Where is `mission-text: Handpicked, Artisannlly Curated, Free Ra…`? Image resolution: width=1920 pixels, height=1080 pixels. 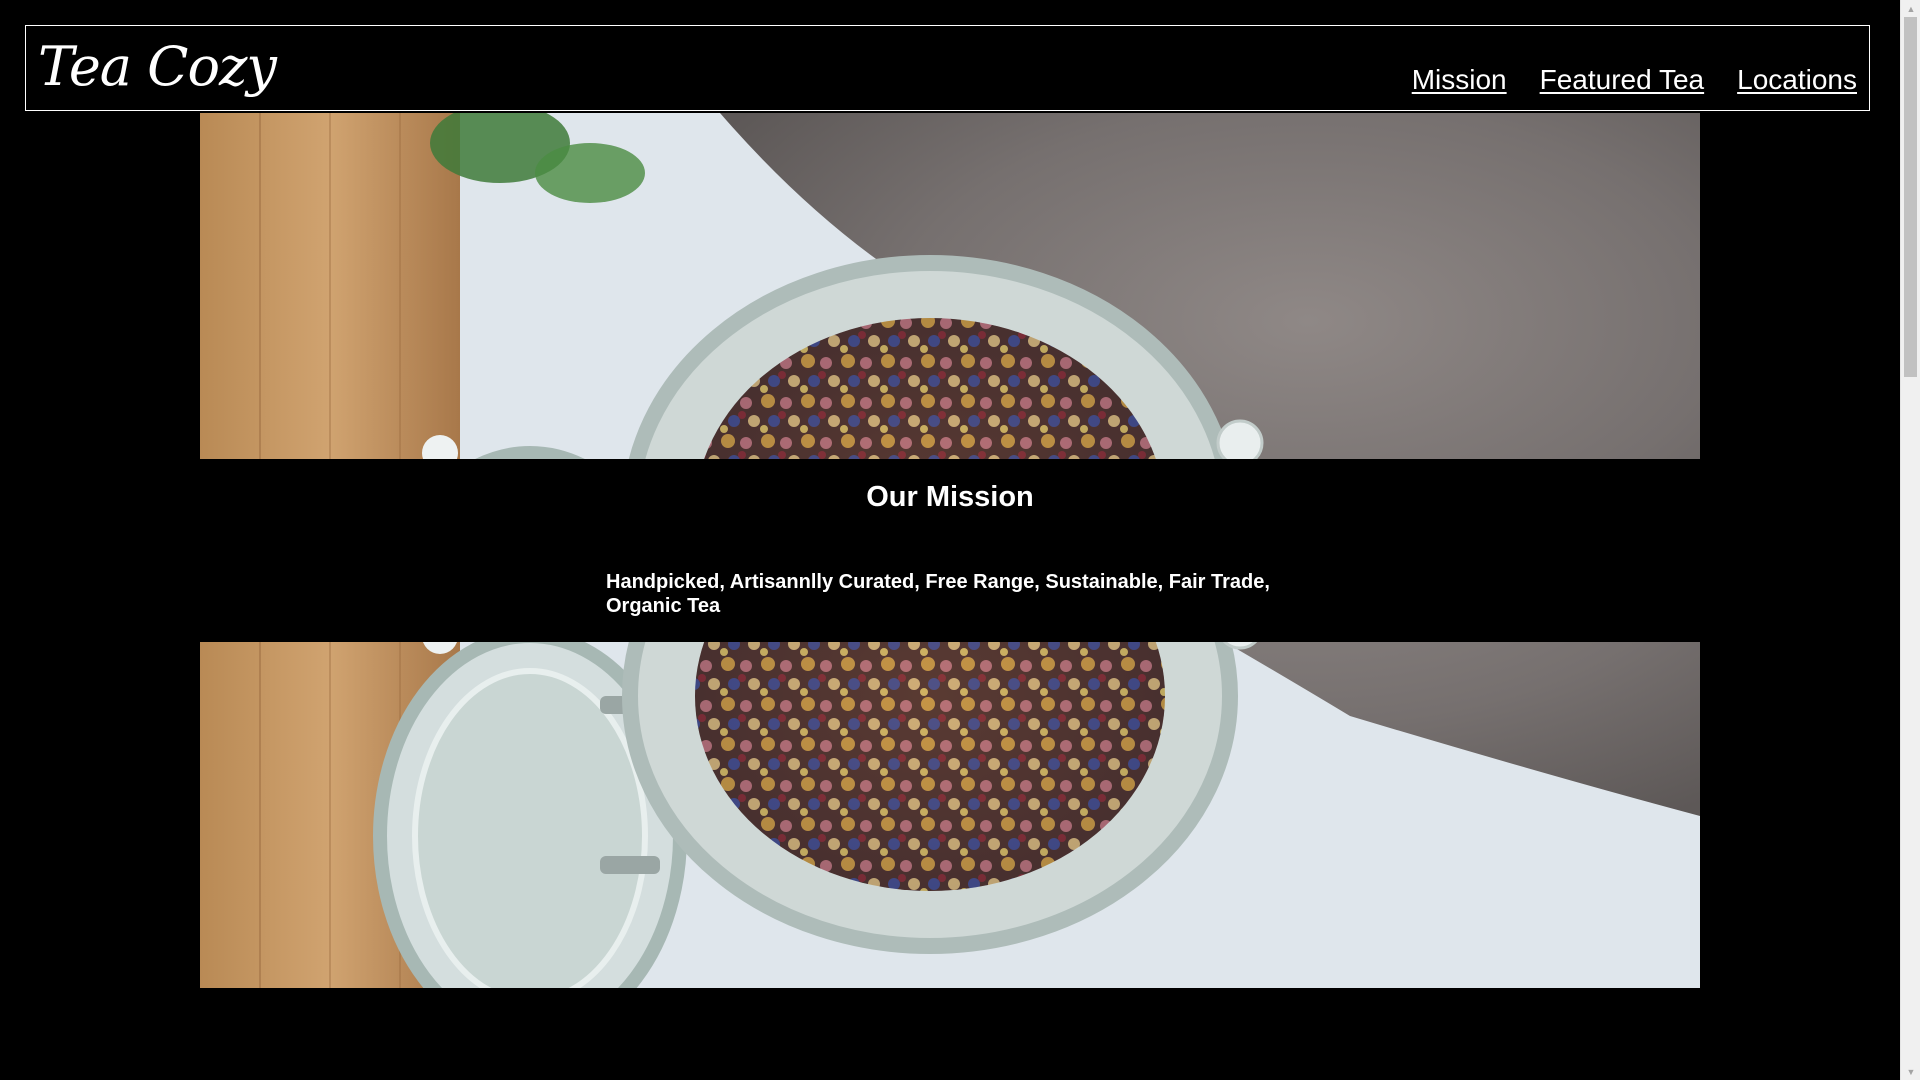 mission-text: Handpicked, Artisannlly Curated, Free Ra… is located at coordinates (938, 594).